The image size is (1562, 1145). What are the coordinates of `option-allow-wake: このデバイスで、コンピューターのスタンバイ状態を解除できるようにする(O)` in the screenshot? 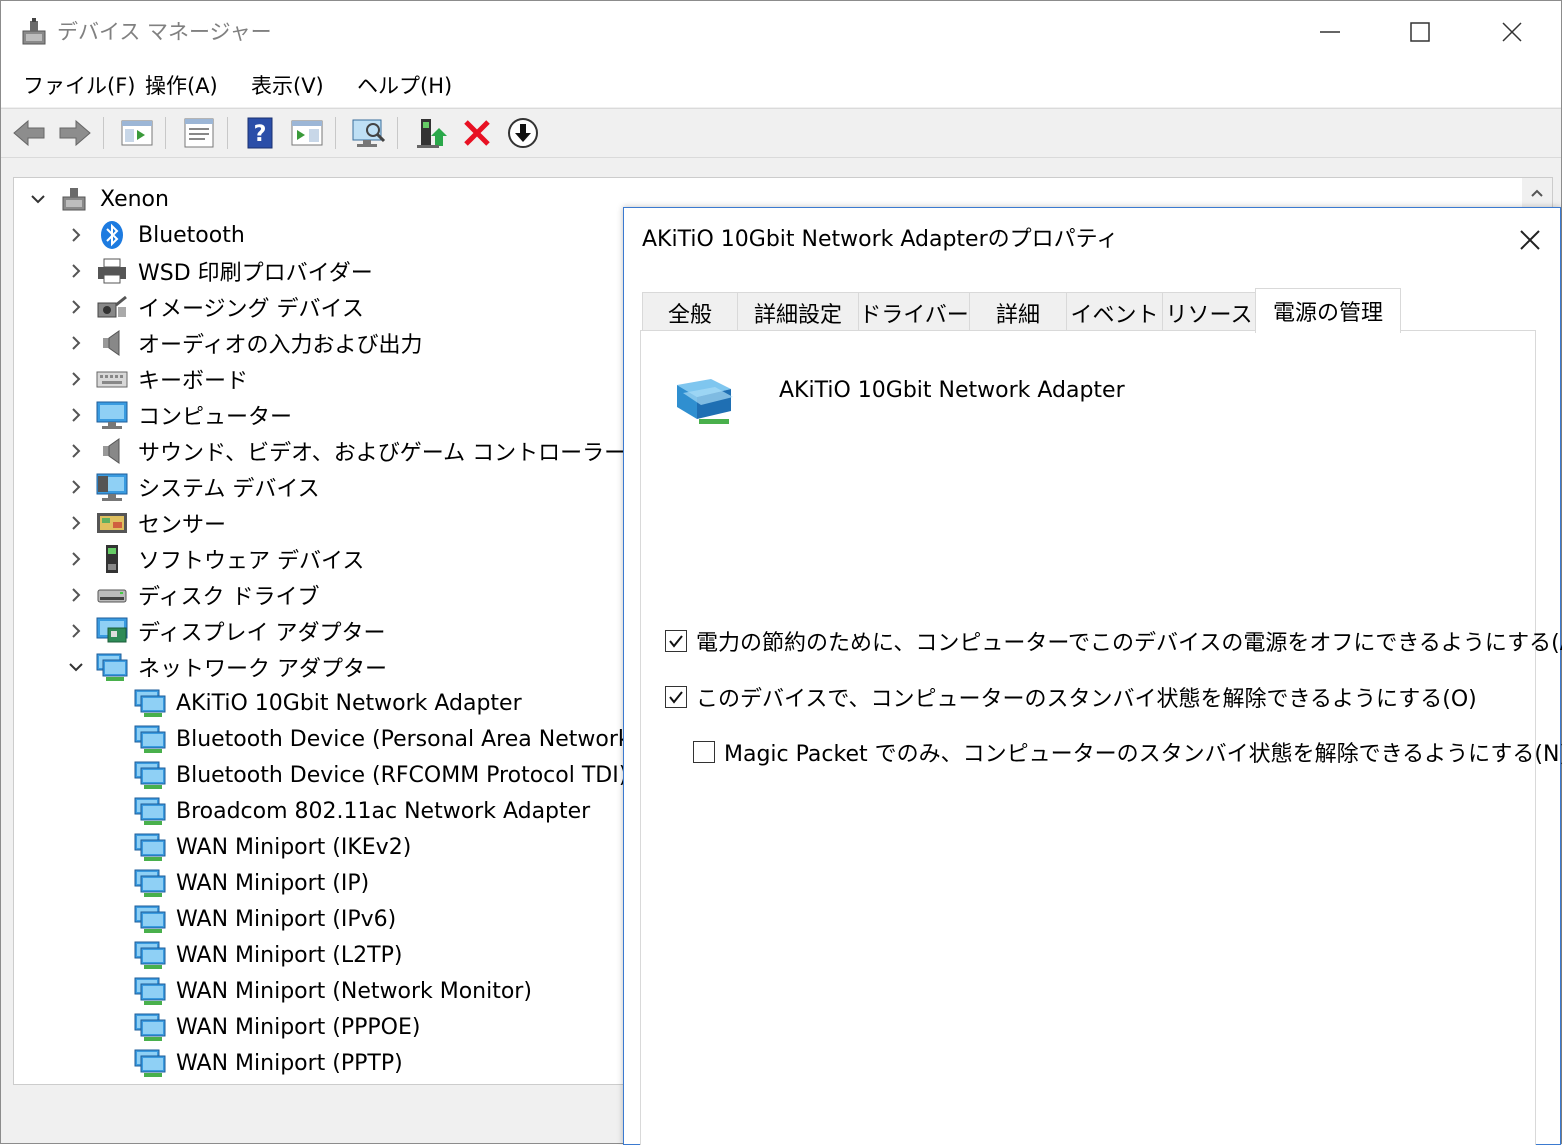 It's located at (1071, 697).